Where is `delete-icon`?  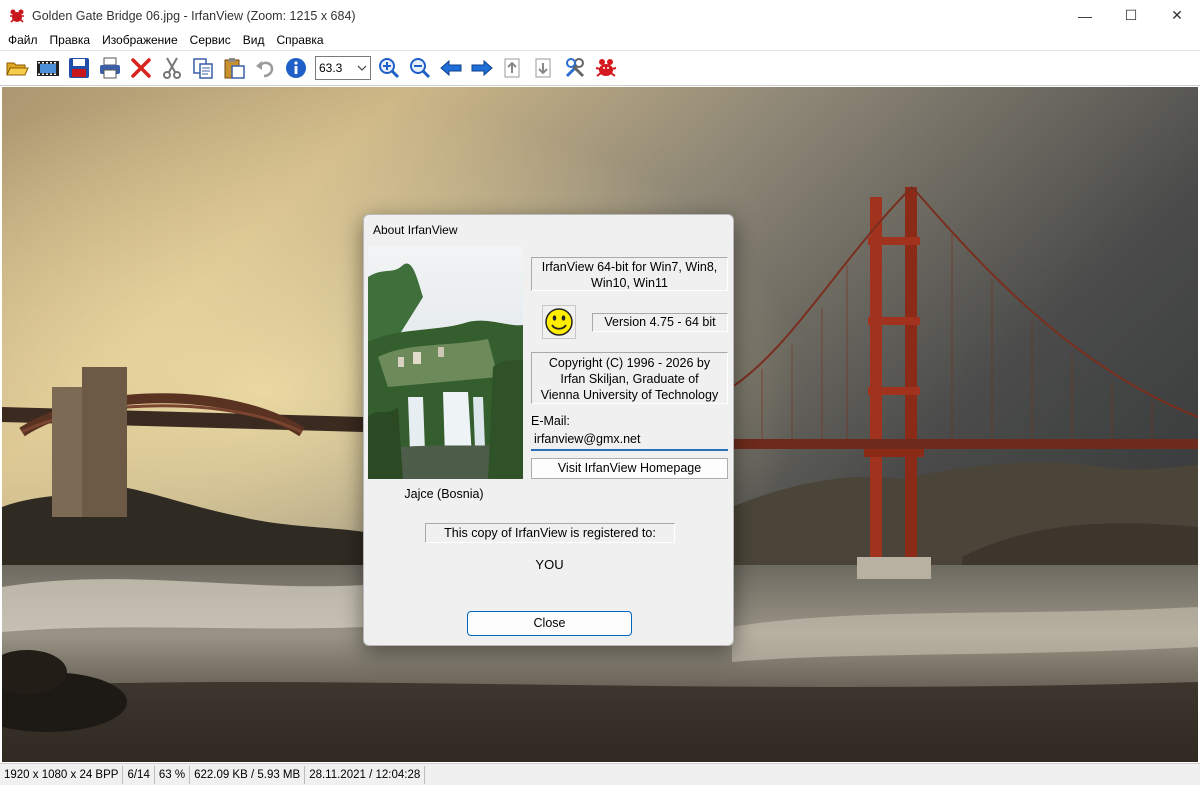 delete-icon is located at coordinates (141, 68).